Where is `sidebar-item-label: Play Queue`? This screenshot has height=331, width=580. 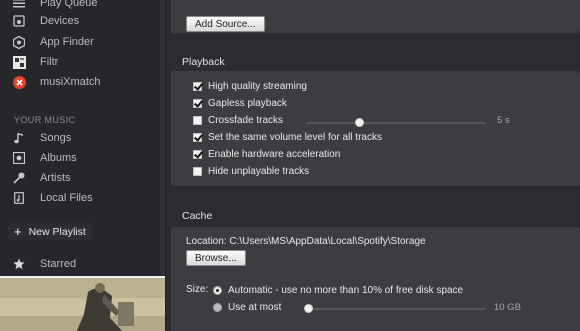
sidebar-item-label: Play Queue is located at coordinates (69, 4).